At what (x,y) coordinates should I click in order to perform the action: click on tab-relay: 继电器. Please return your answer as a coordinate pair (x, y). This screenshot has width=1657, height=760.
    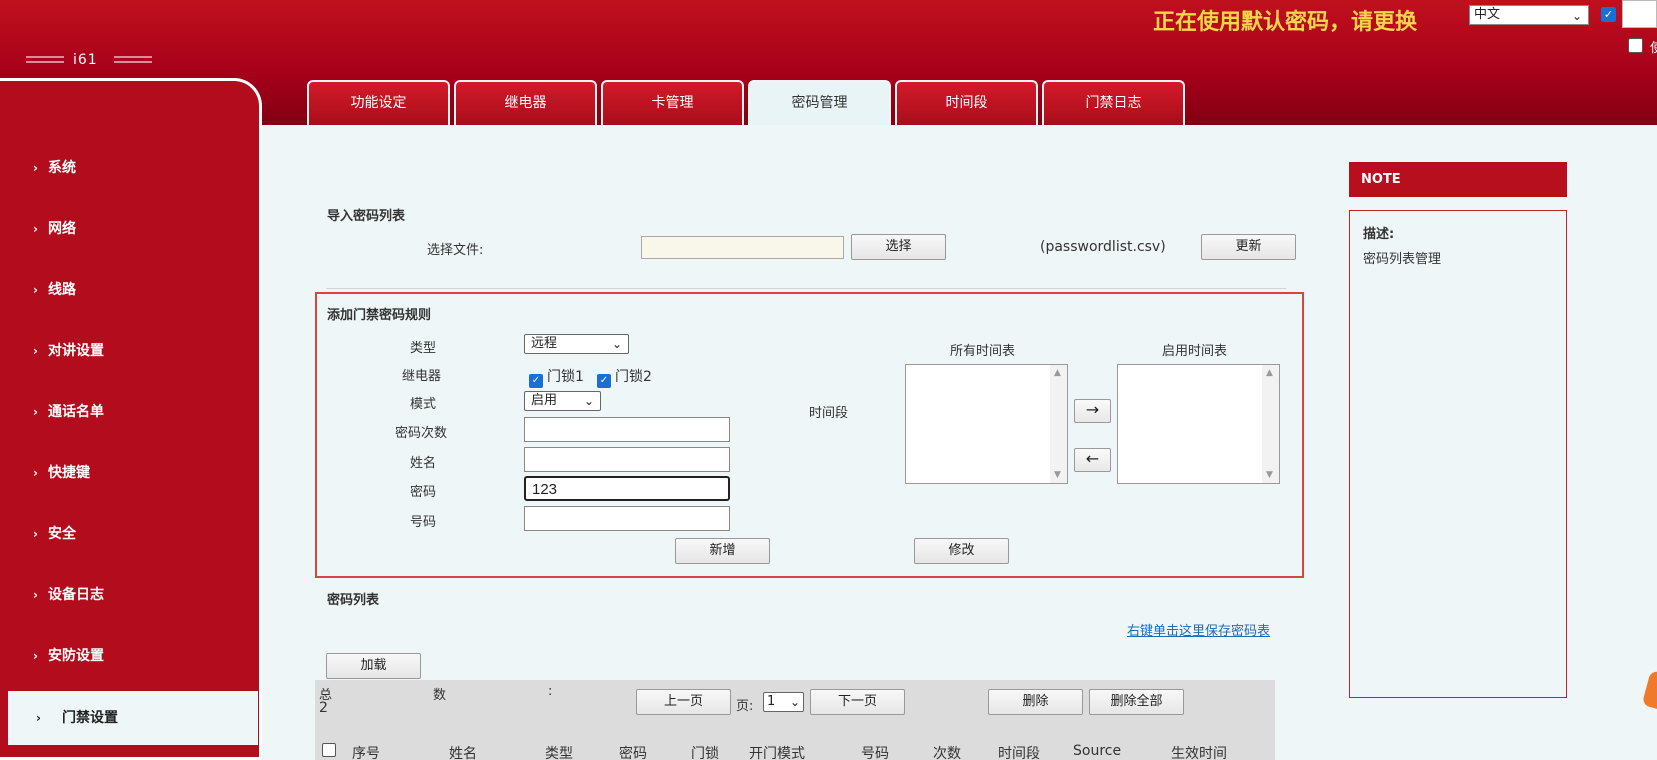
    Looking at the image, I should click on (525, 102).